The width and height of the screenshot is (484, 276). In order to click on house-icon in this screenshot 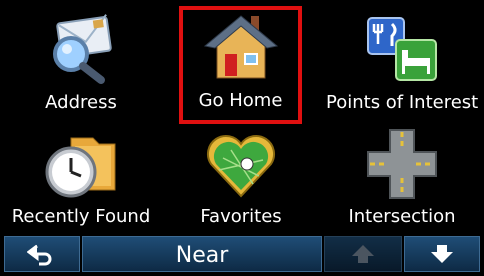, I will do `click(240, 47)`.